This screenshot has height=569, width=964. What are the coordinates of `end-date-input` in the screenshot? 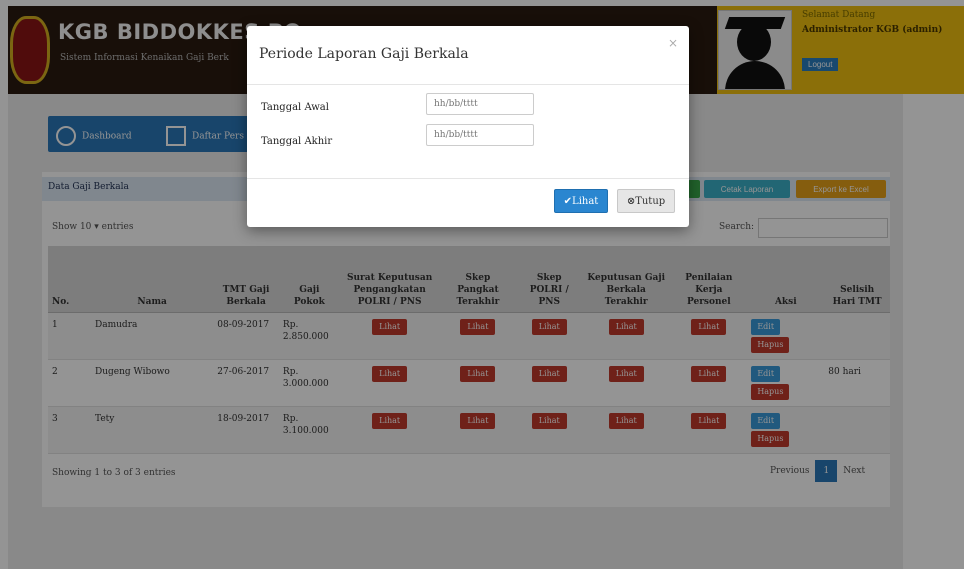 It's located at (480, 135).